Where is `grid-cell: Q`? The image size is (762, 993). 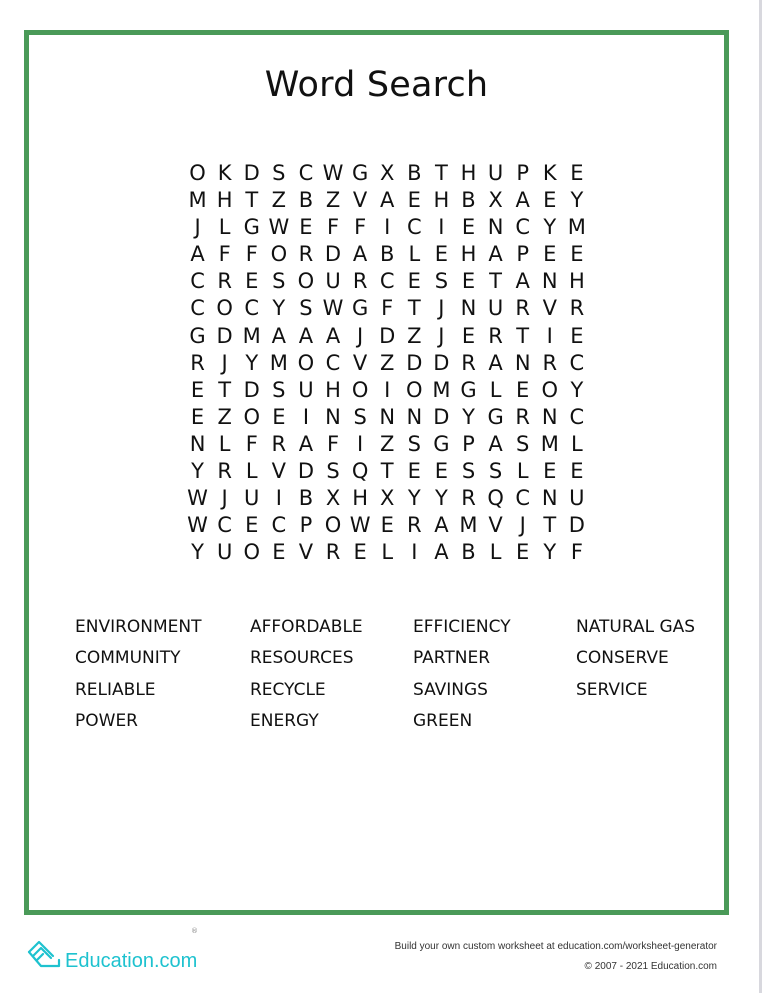
grid-cell: Q is located at coordinates (360, 471).